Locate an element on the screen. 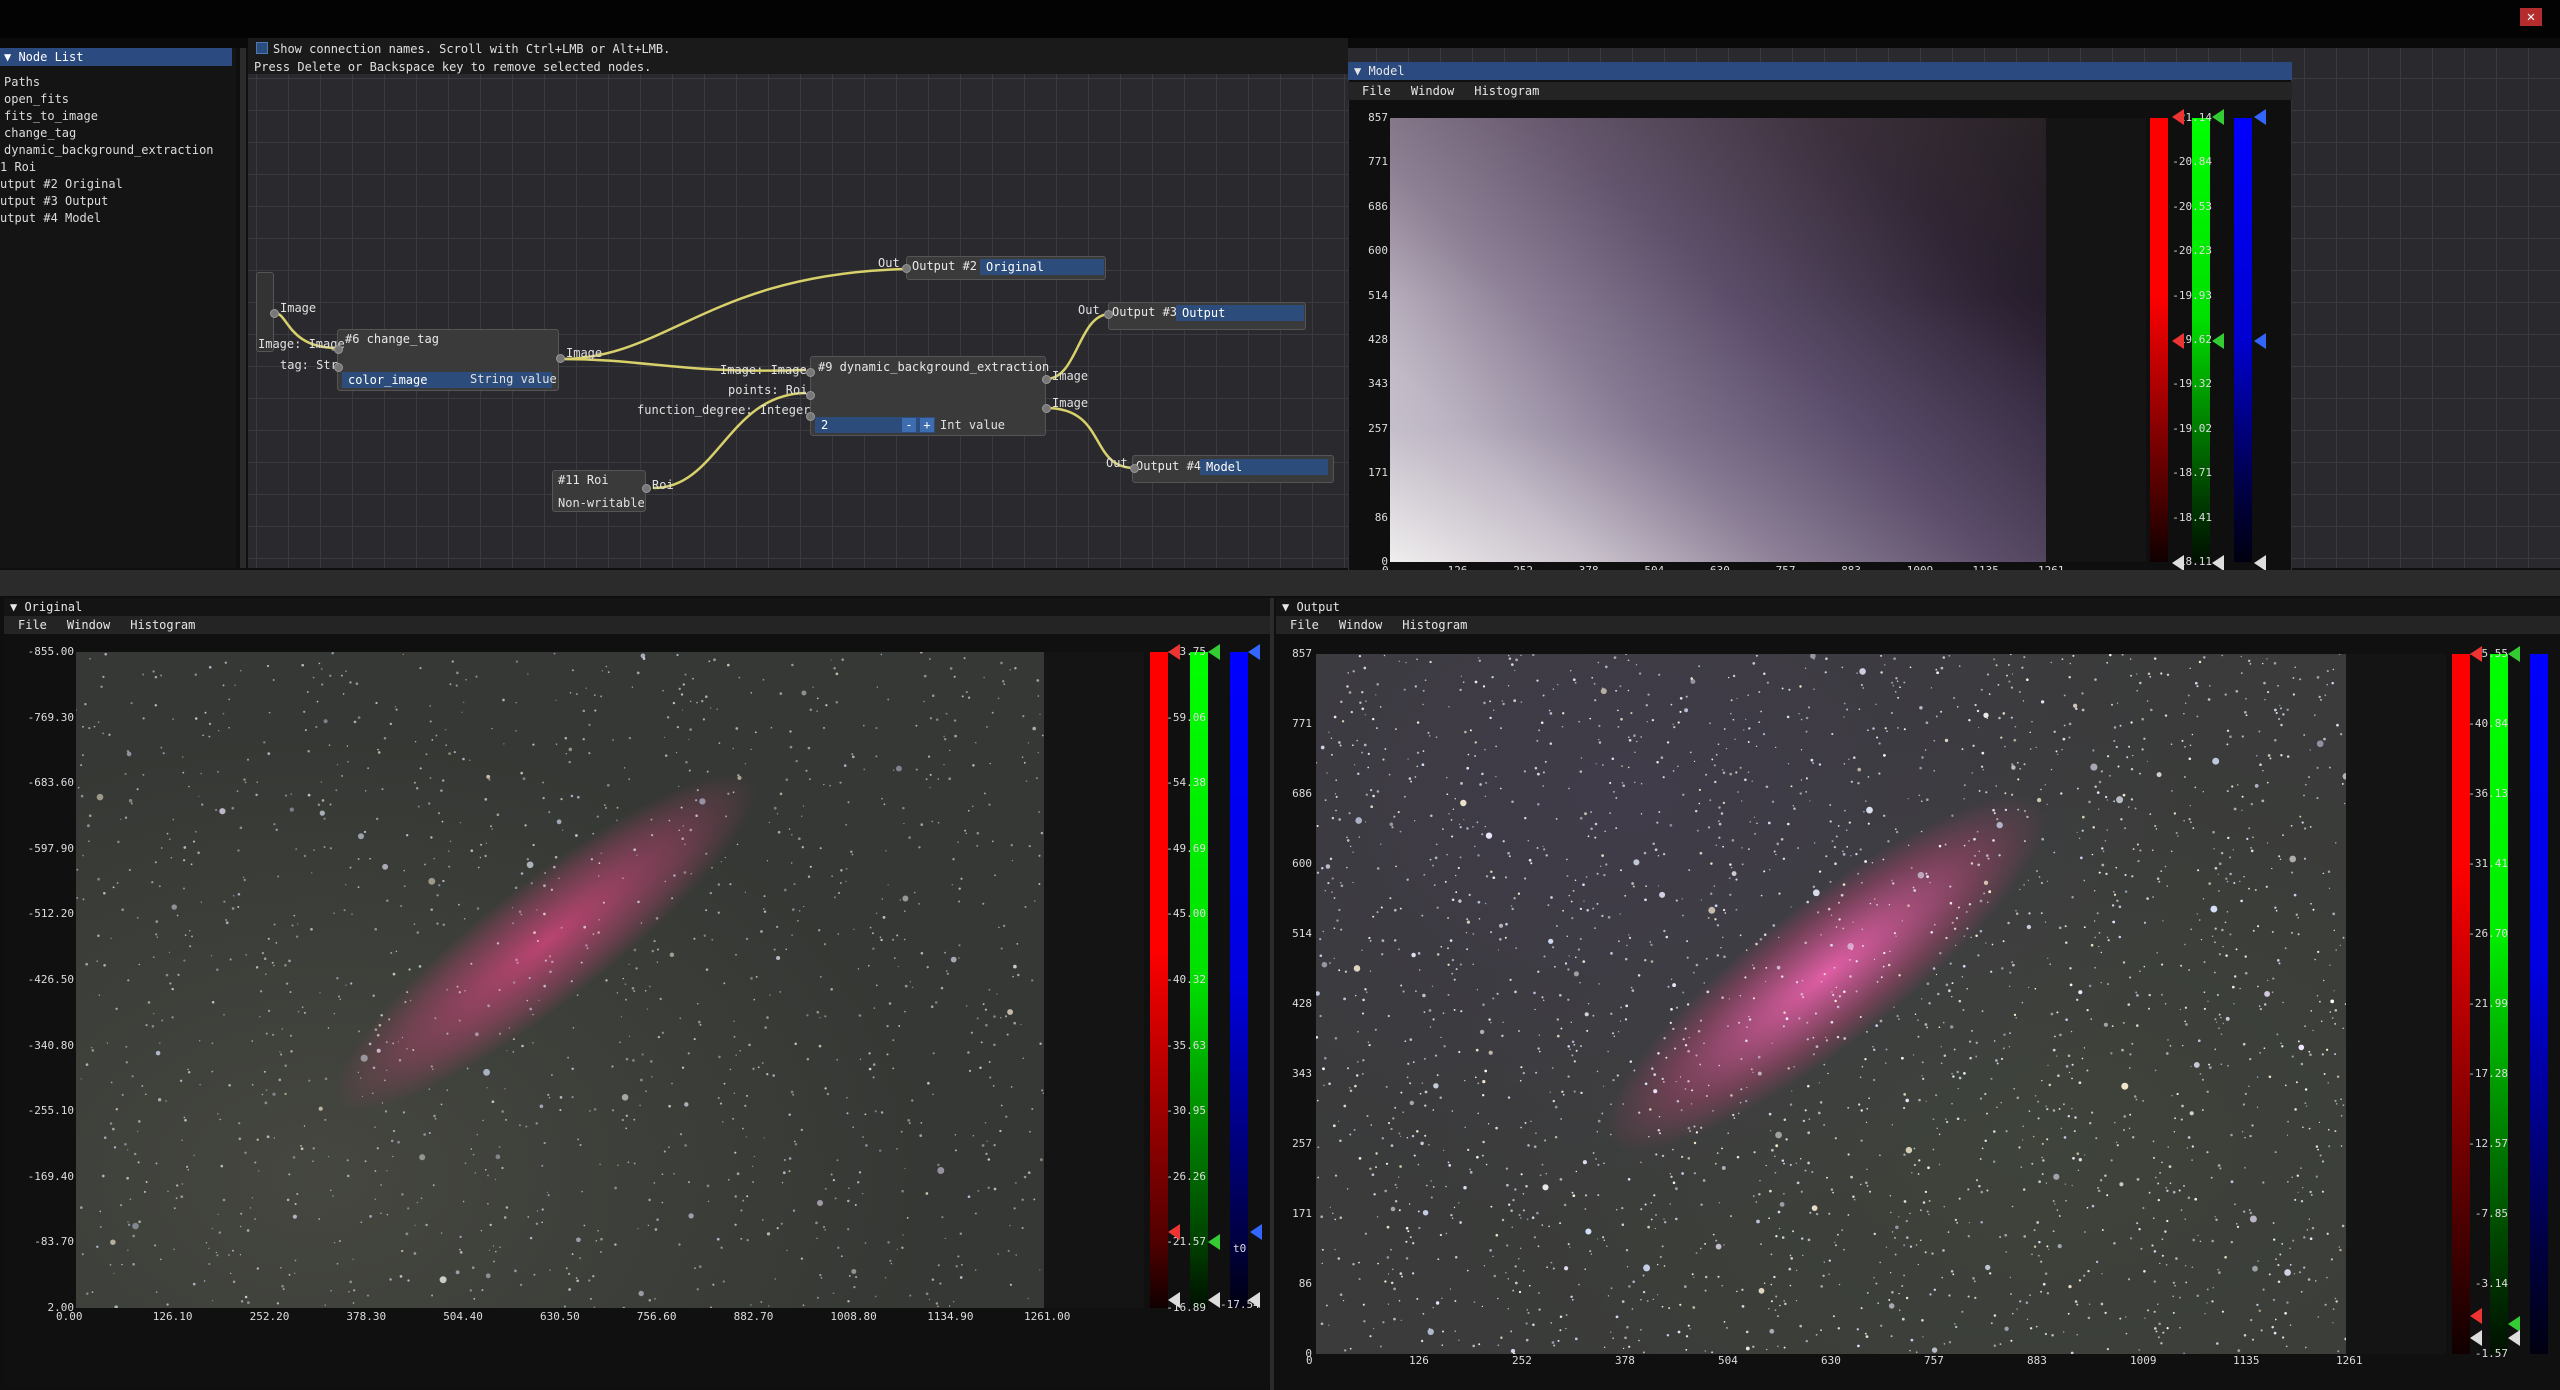 This screenshot has width=2560, height=1390. y-tick-label: 771 is located at coordinates (1378, 162).